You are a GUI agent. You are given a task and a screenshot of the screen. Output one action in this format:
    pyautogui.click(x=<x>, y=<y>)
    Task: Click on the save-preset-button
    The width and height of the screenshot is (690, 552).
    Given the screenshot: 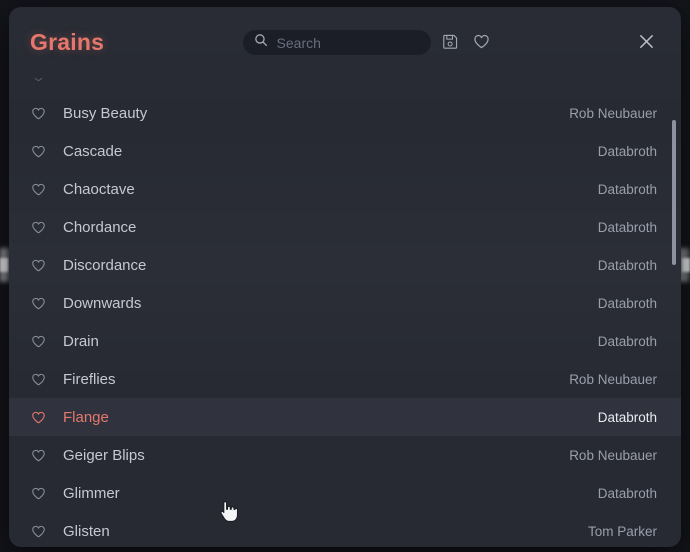 What is the action you would take?
    pyautogui.click(x=451, y=43)
    